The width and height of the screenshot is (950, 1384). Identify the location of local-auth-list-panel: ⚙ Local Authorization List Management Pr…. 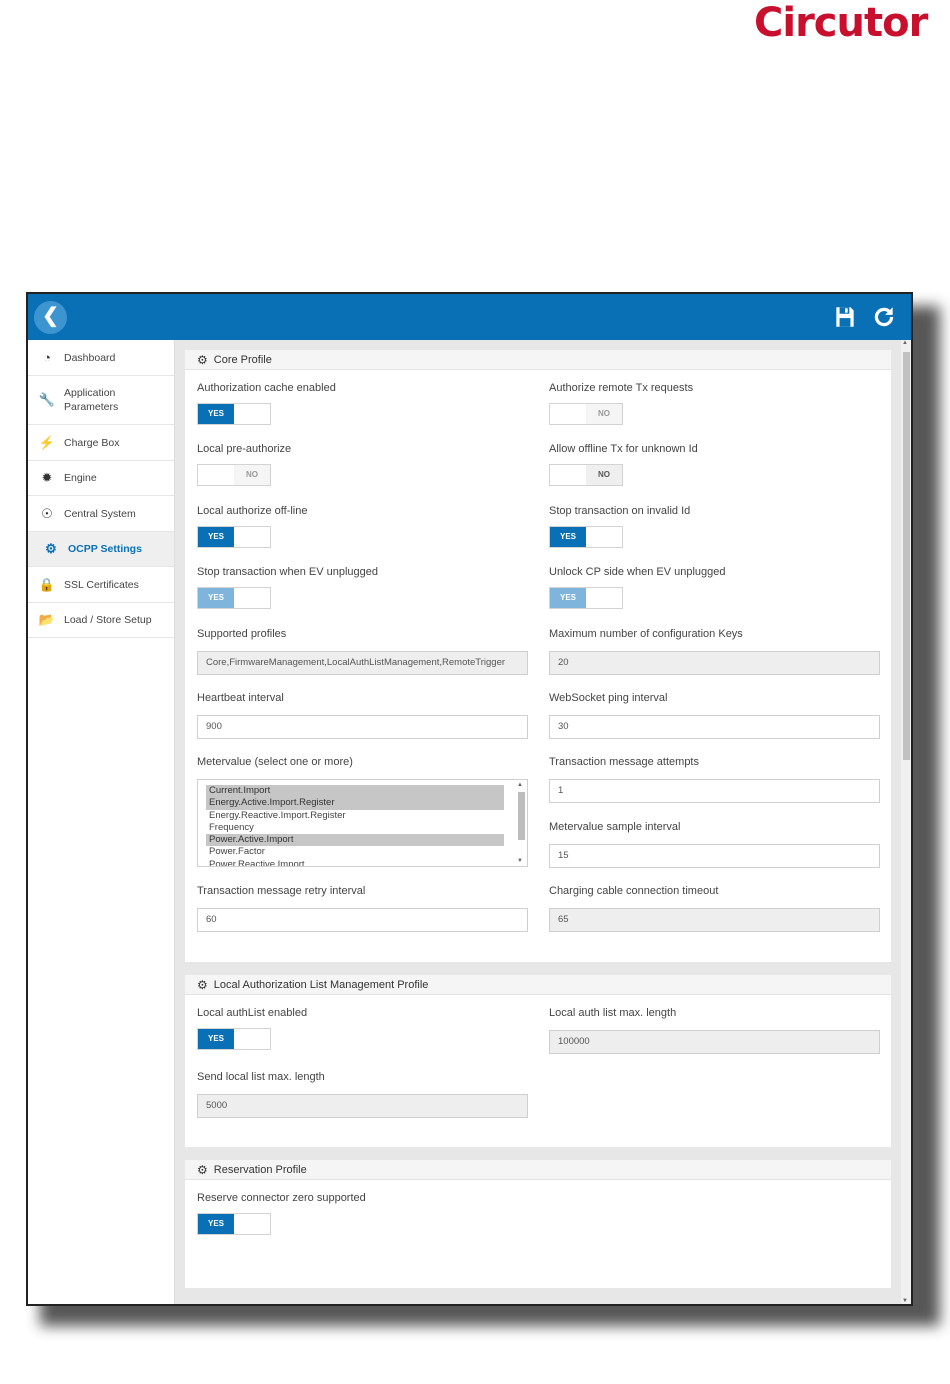
(538, 1061).